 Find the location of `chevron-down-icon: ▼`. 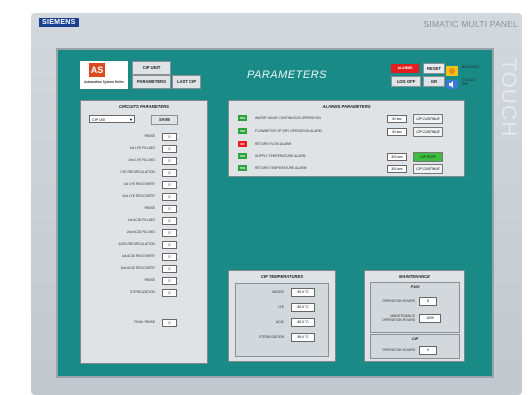

chevron-down-icon: ▼ is located at coordinates (131, 119).